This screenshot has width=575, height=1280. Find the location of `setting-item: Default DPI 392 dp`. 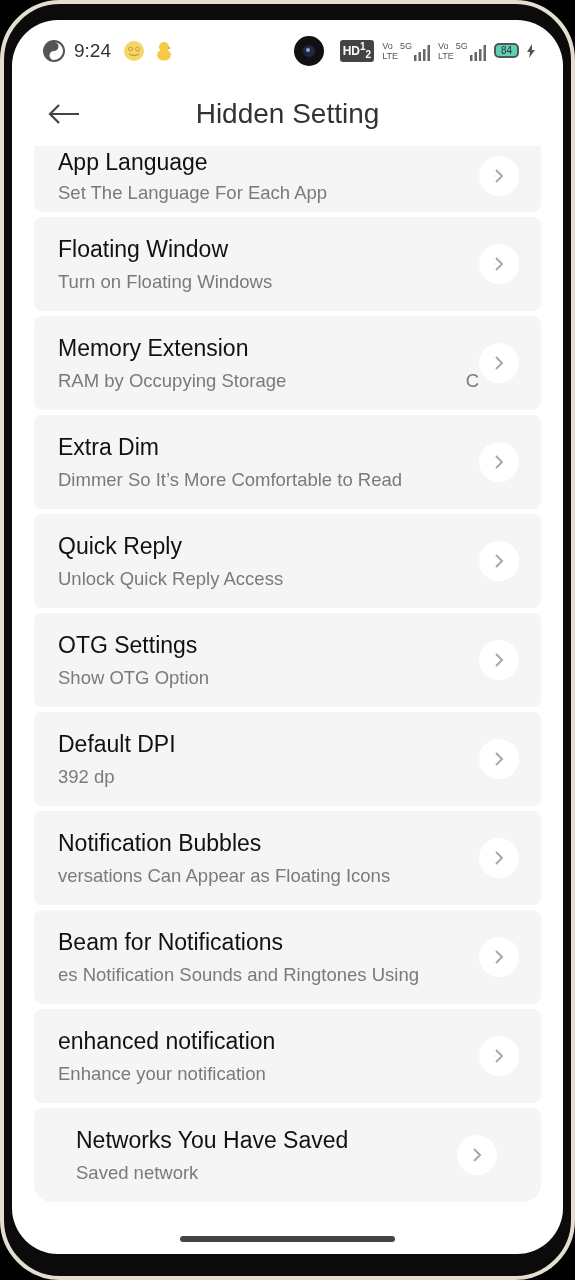

setting-item: Default DPI 392 dp is located at coordinates (287, 759).